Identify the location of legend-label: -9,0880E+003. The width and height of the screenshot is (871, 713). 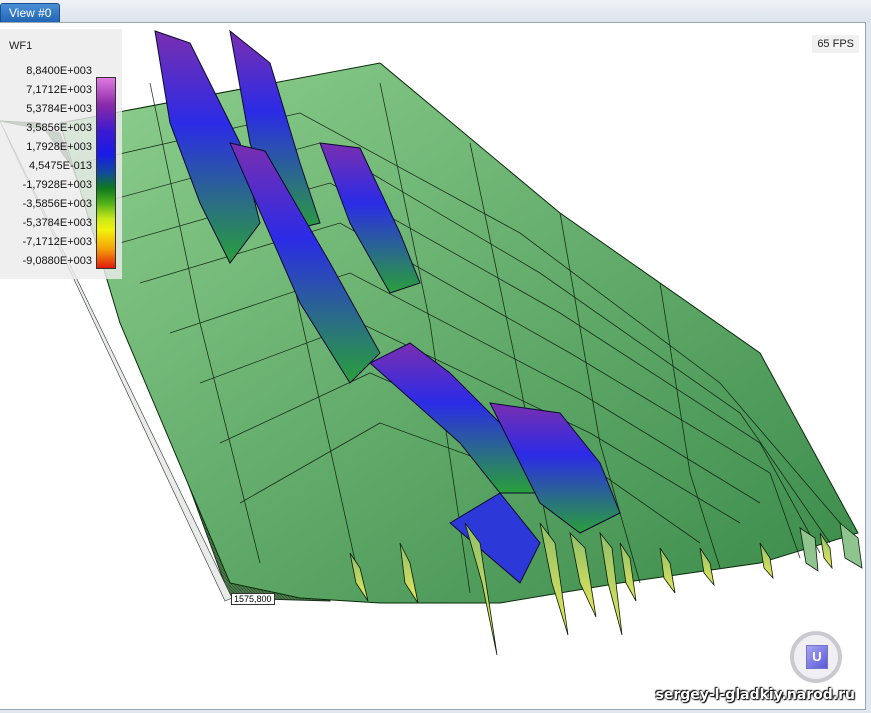
(57, 261).